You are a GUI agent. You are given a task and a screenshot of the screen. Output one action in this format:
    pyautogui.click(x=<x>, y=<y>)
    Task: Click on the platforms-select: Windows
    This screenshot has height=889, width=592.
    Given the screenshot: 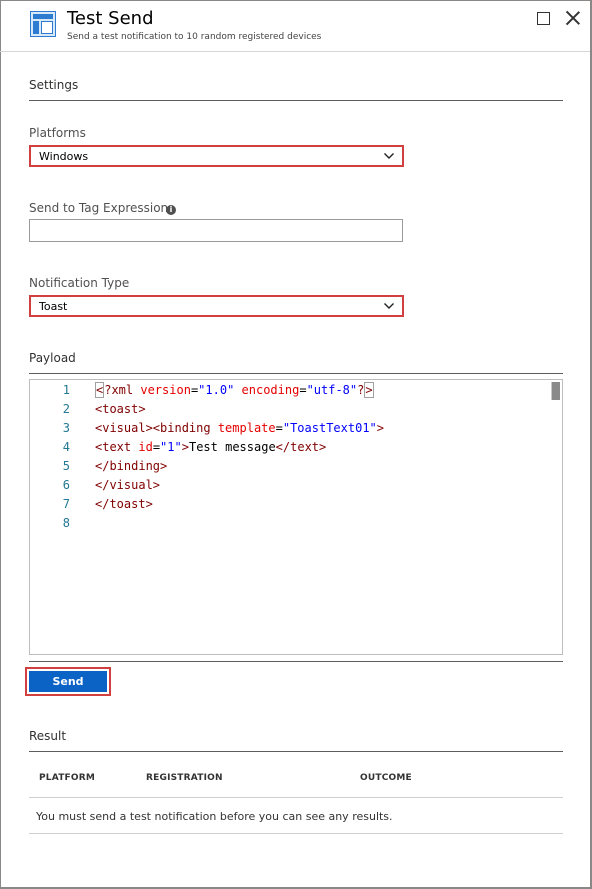 What is the action you would take?
    pyautogui.click(x=216, y=156)
    